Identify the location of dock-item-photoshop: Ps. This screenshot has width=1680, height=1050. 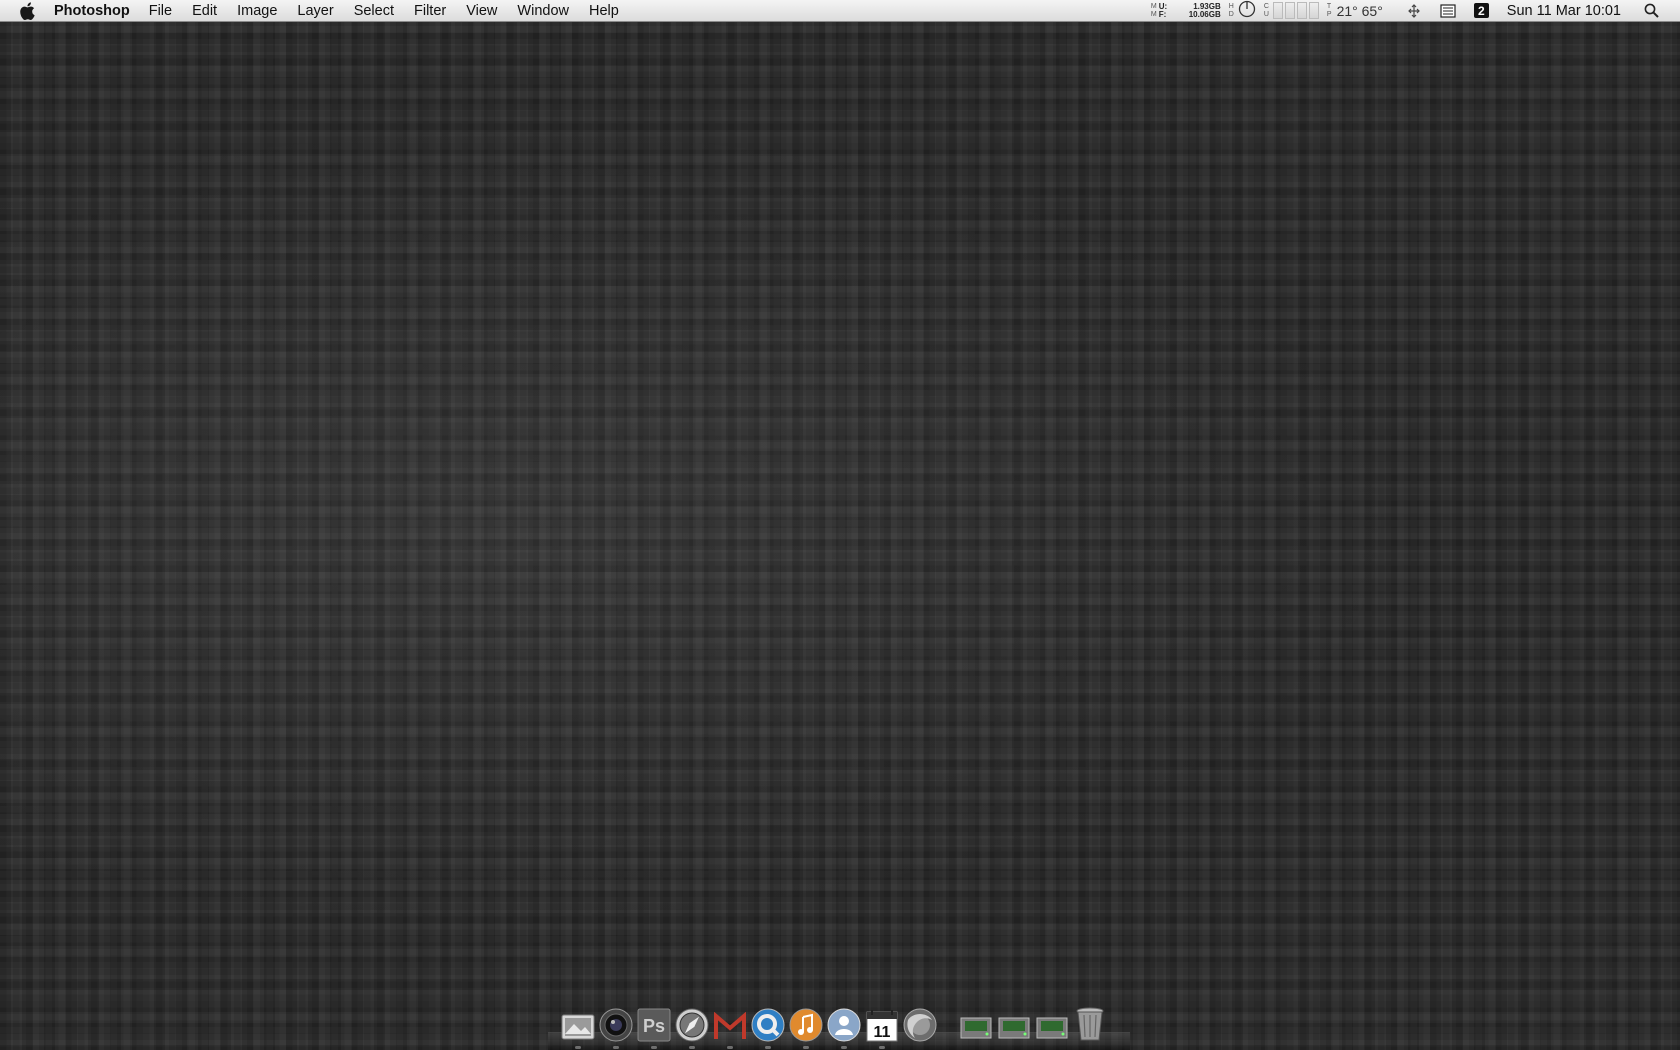
(654, 1025).